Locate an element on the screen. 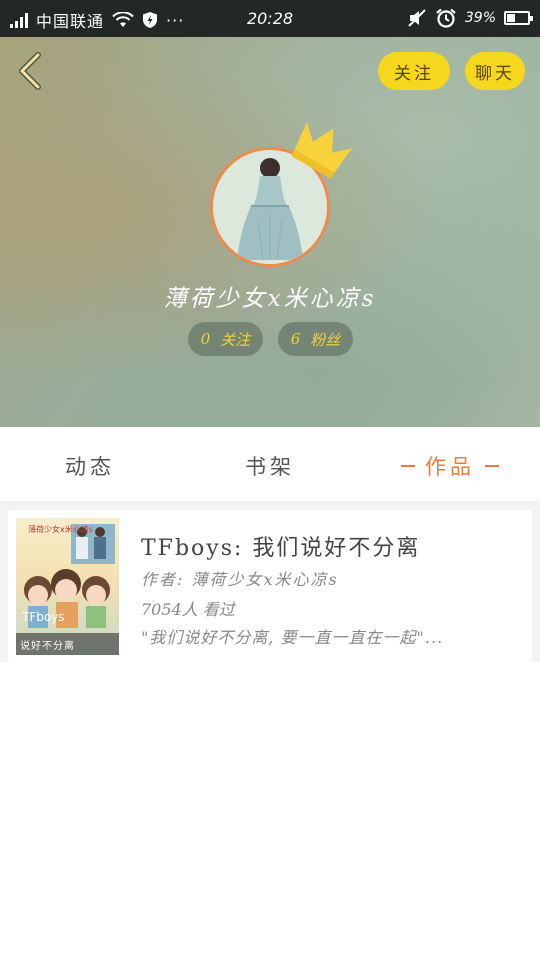  tab-works-label: 作品 is located at coordinates (450, 467).